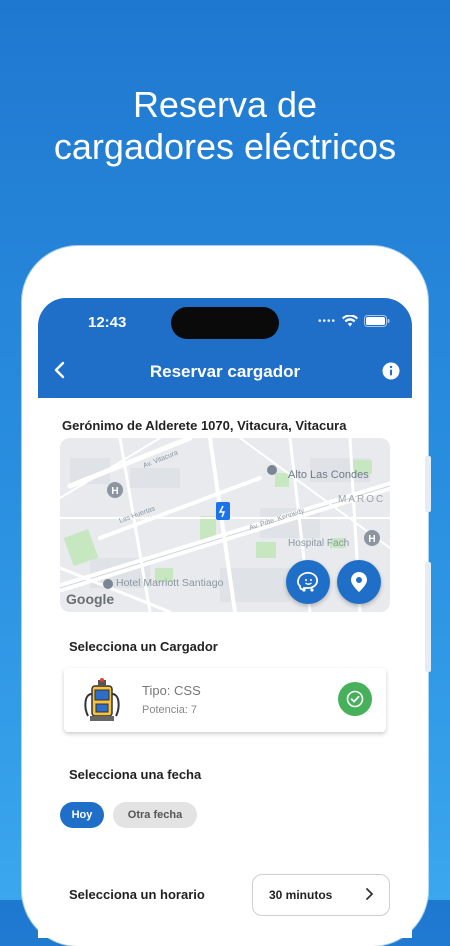 The image size is (450, 946). Describe the element at coordinates (135, 774) in the screenshot. I see `date-section-title: Selecciona una fecha` at that location.